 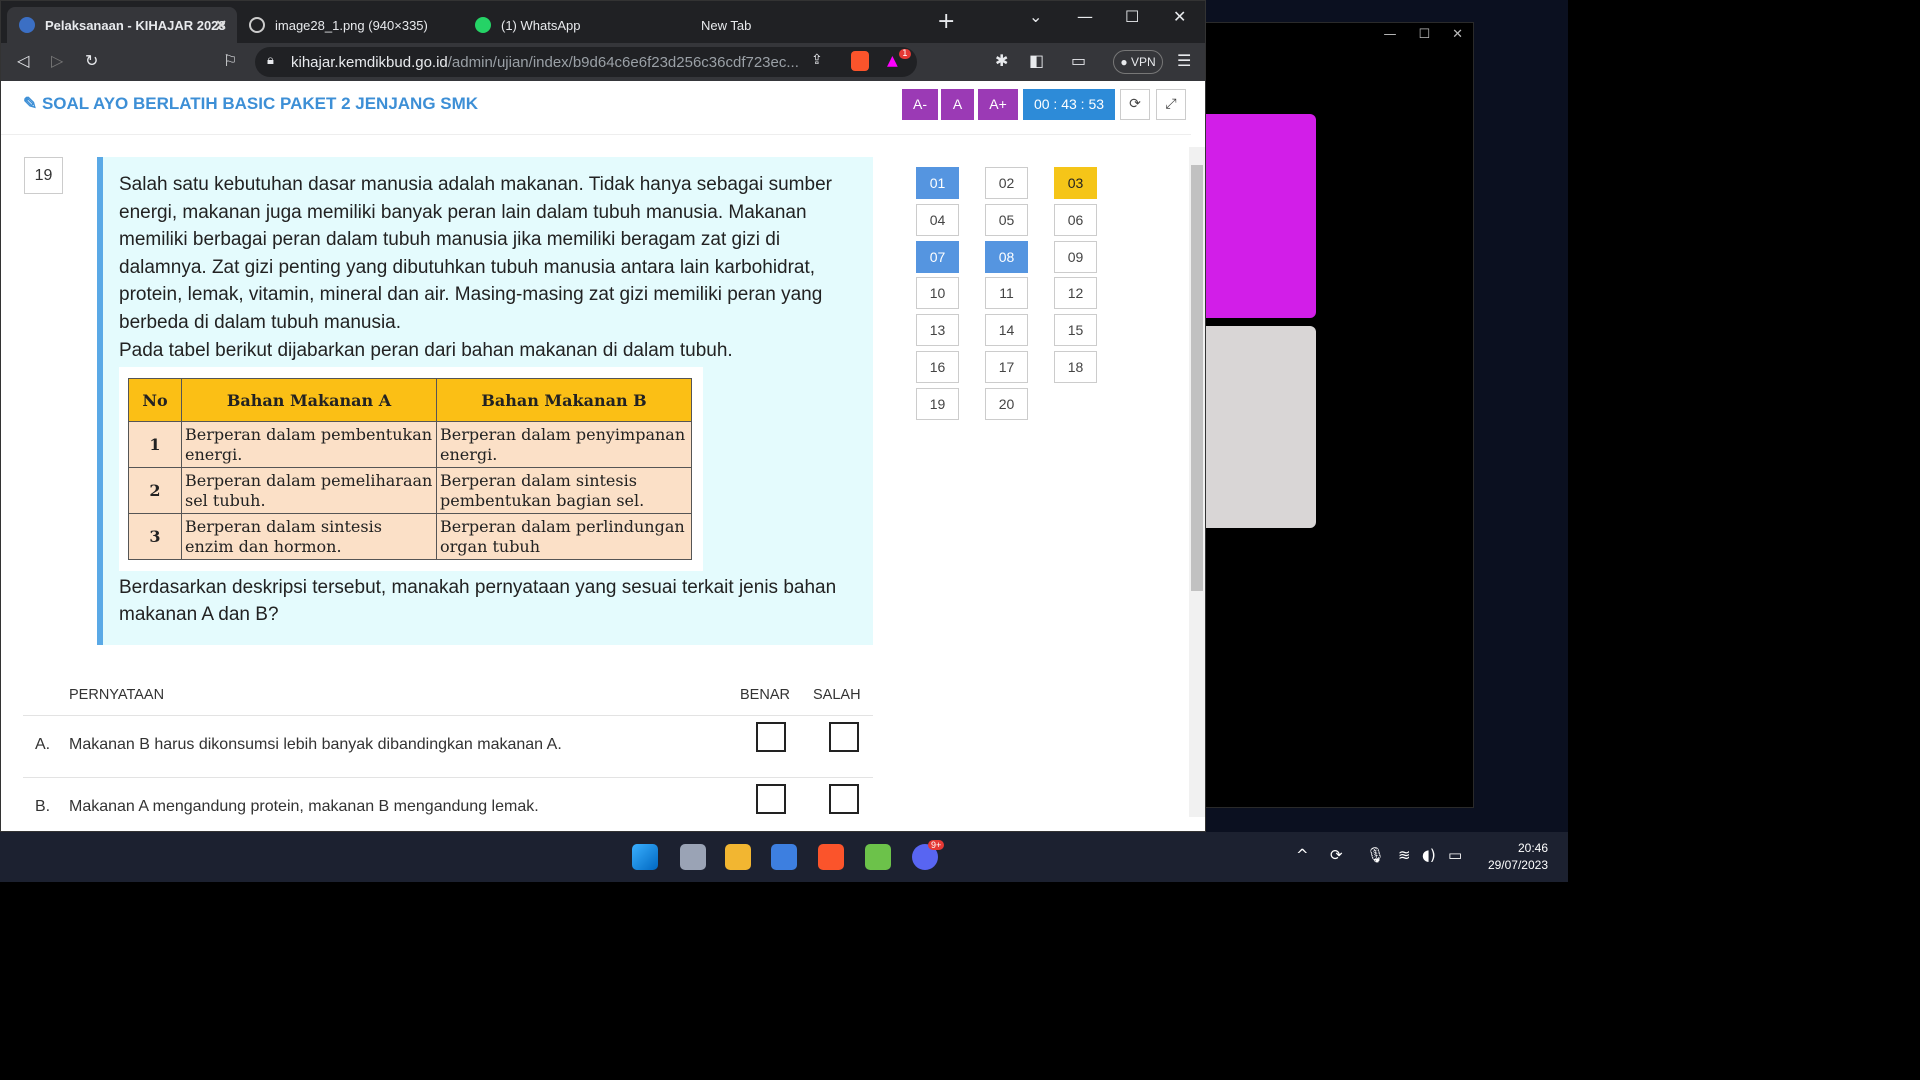 What do you see at coordinates (905, 54) in the screenshot?
I see `rewards-badge: 1` at bounding box center [905, 54].